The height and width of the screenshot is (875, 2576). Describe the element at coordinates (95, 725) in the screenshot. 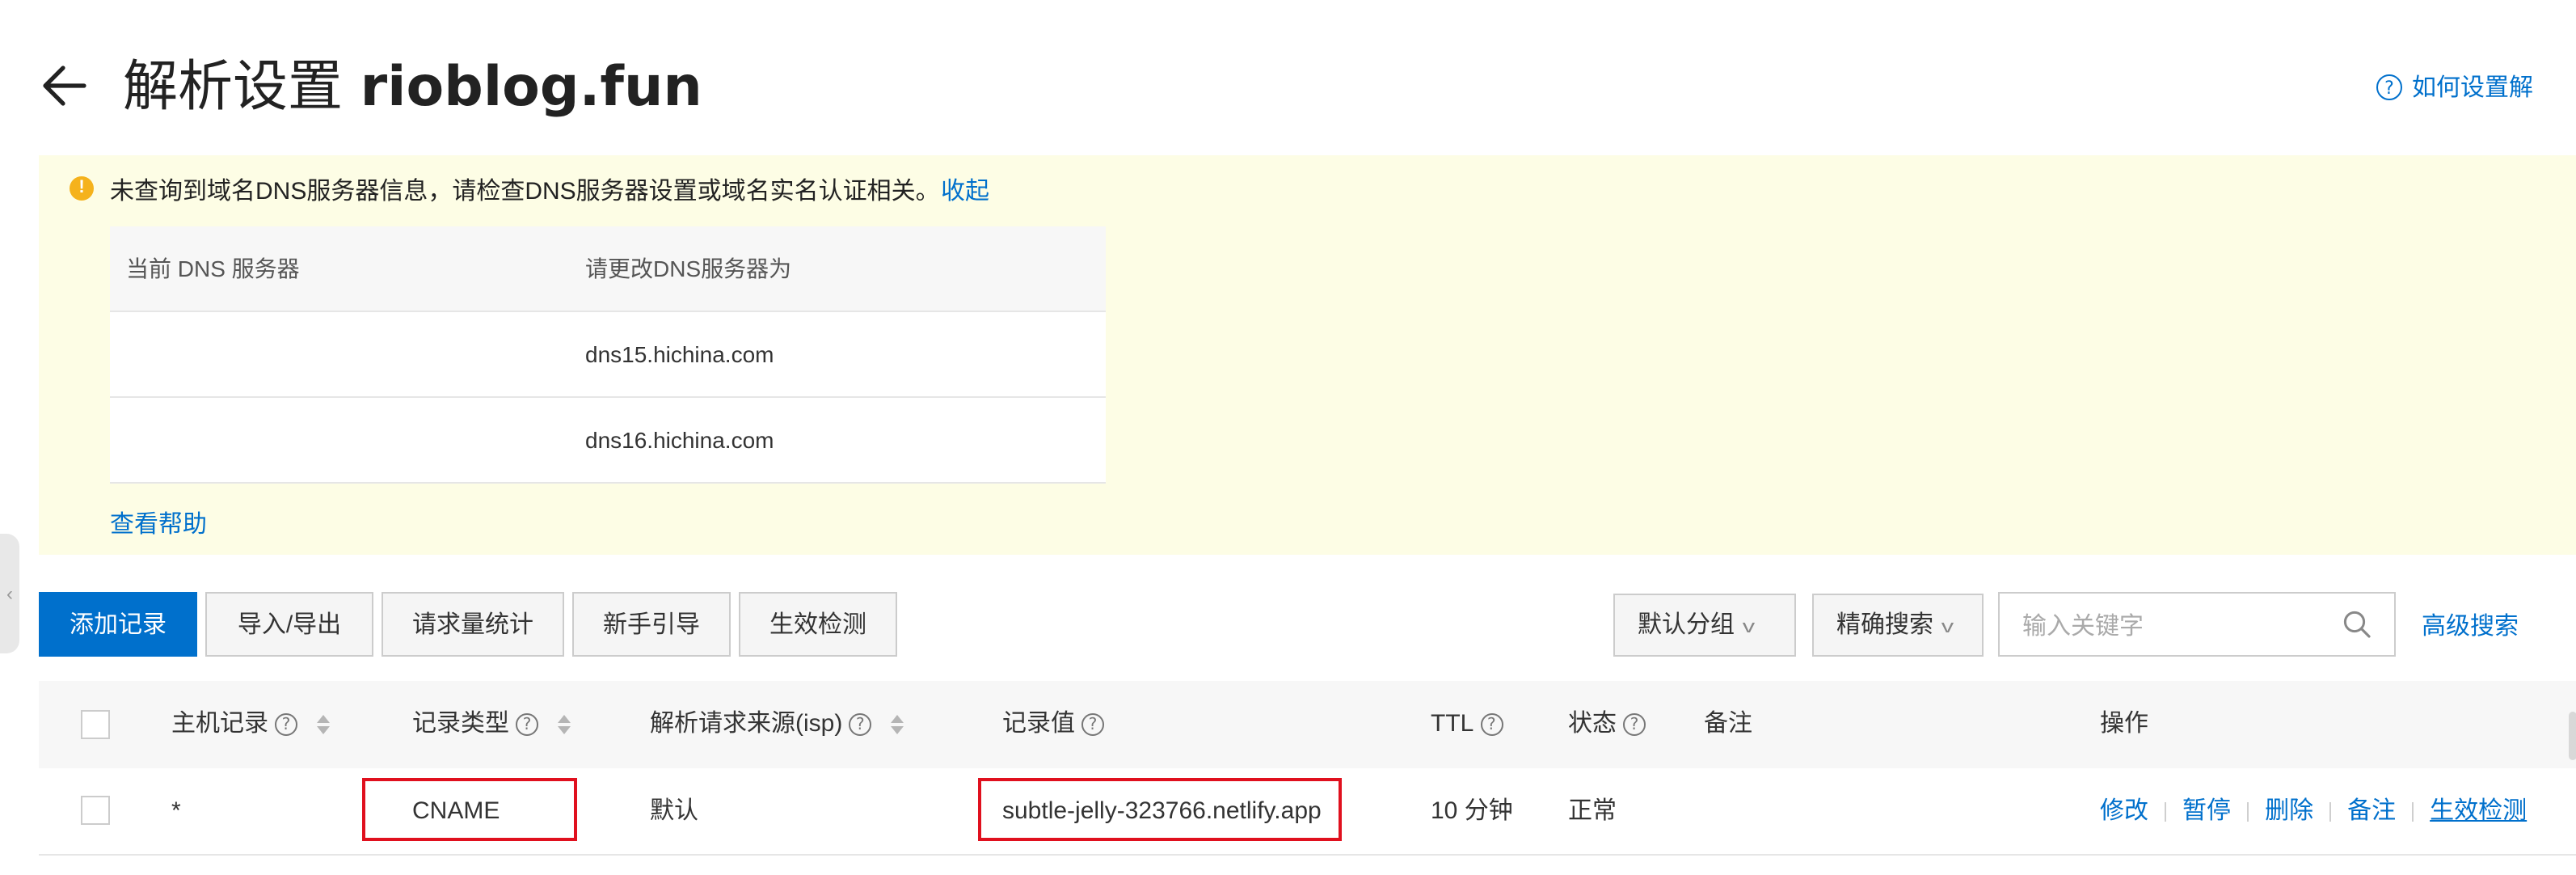

I see `select-all-checkbox` at that location.